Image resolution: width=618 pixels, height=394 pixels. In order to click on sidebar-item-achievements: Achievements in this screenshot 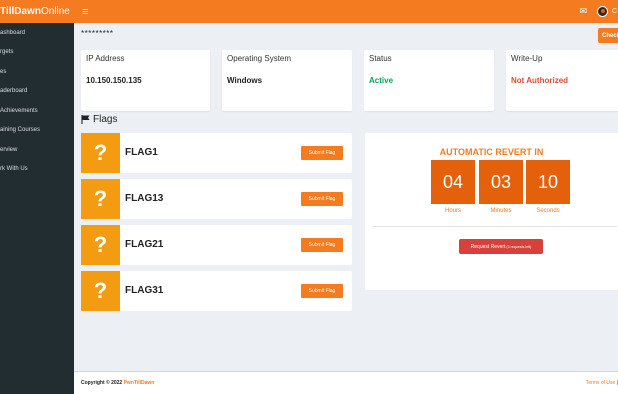, I will do `click(37, 111)`.